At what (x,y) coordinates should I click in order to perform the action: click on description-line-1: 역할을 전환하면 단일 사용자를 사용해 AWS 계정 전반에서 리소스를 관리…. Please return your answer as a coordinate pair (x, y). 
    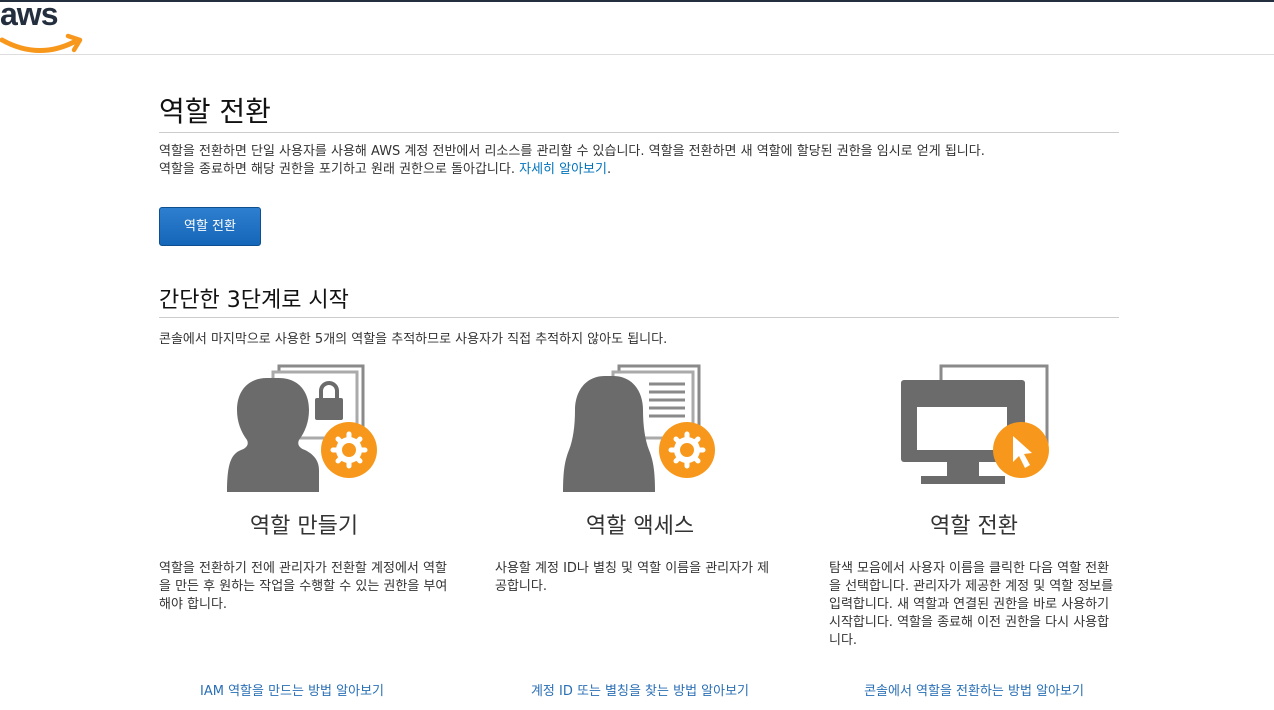
    Looking at the image, I should click on (572, 151).